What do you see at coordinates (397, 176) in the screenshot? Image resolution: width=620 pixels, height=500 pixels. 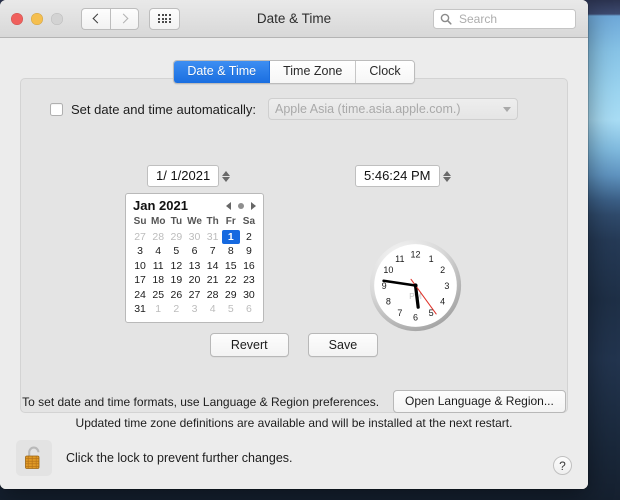 I see `time-input: 5:46:24 PM` at bounding box center [397, 176].